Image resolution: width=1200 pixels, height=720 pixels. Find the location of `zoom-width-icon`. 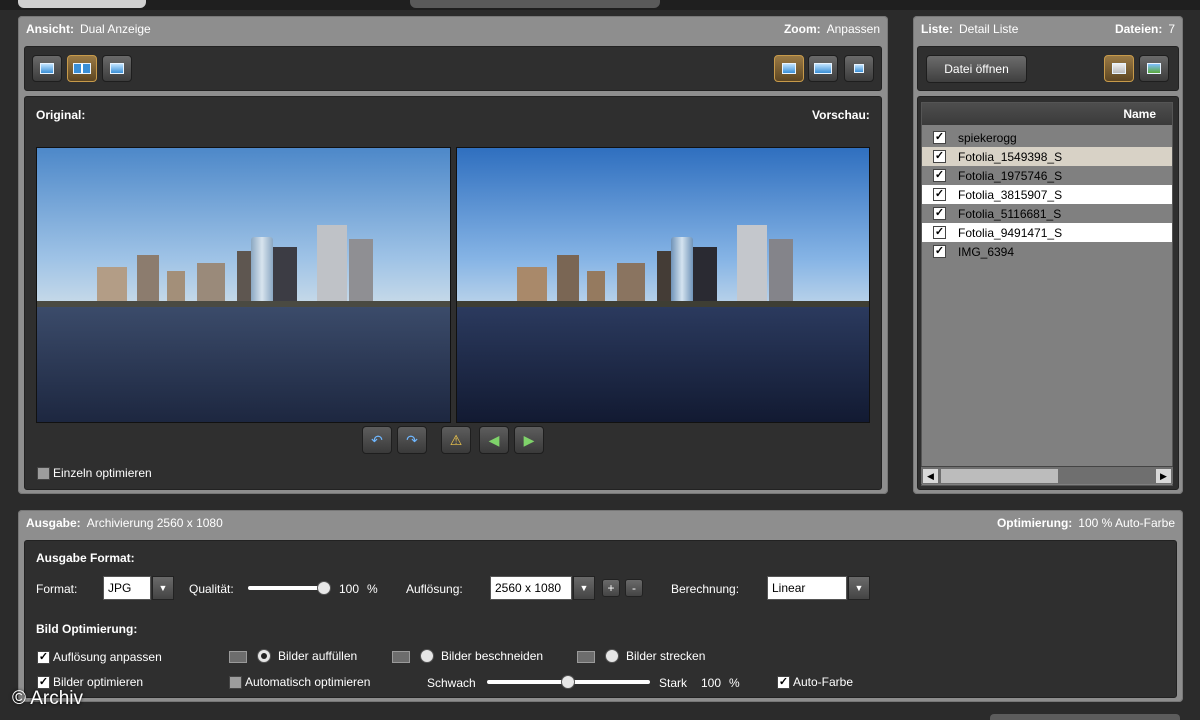

zoom-width-icon is located at coordinates (823, 68).